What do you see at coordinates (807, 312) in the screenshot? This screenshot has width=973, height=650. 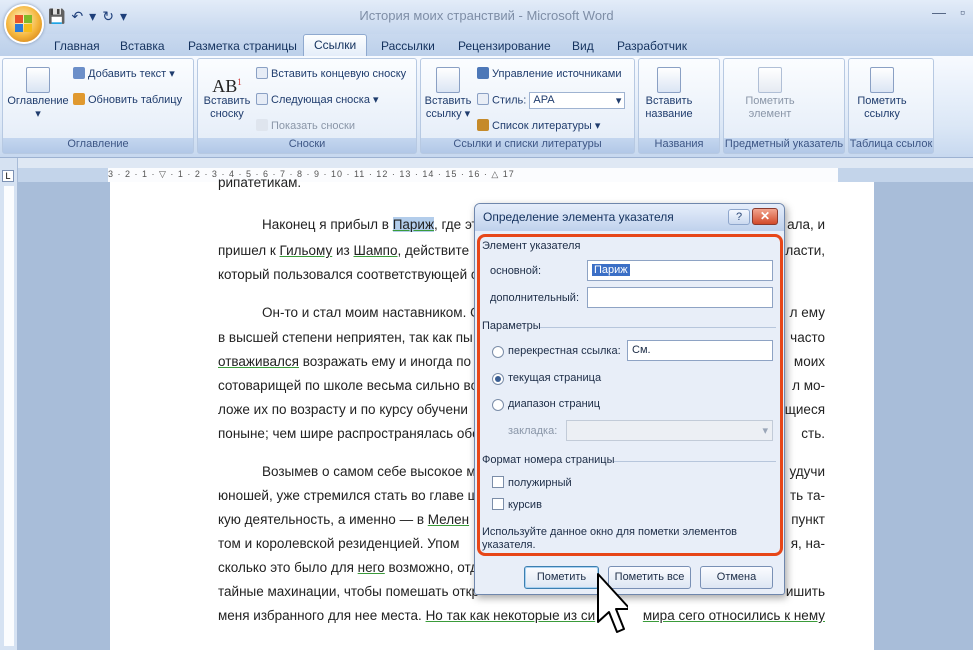 I see `text-line: л ему` at bounding box center [807, 312].